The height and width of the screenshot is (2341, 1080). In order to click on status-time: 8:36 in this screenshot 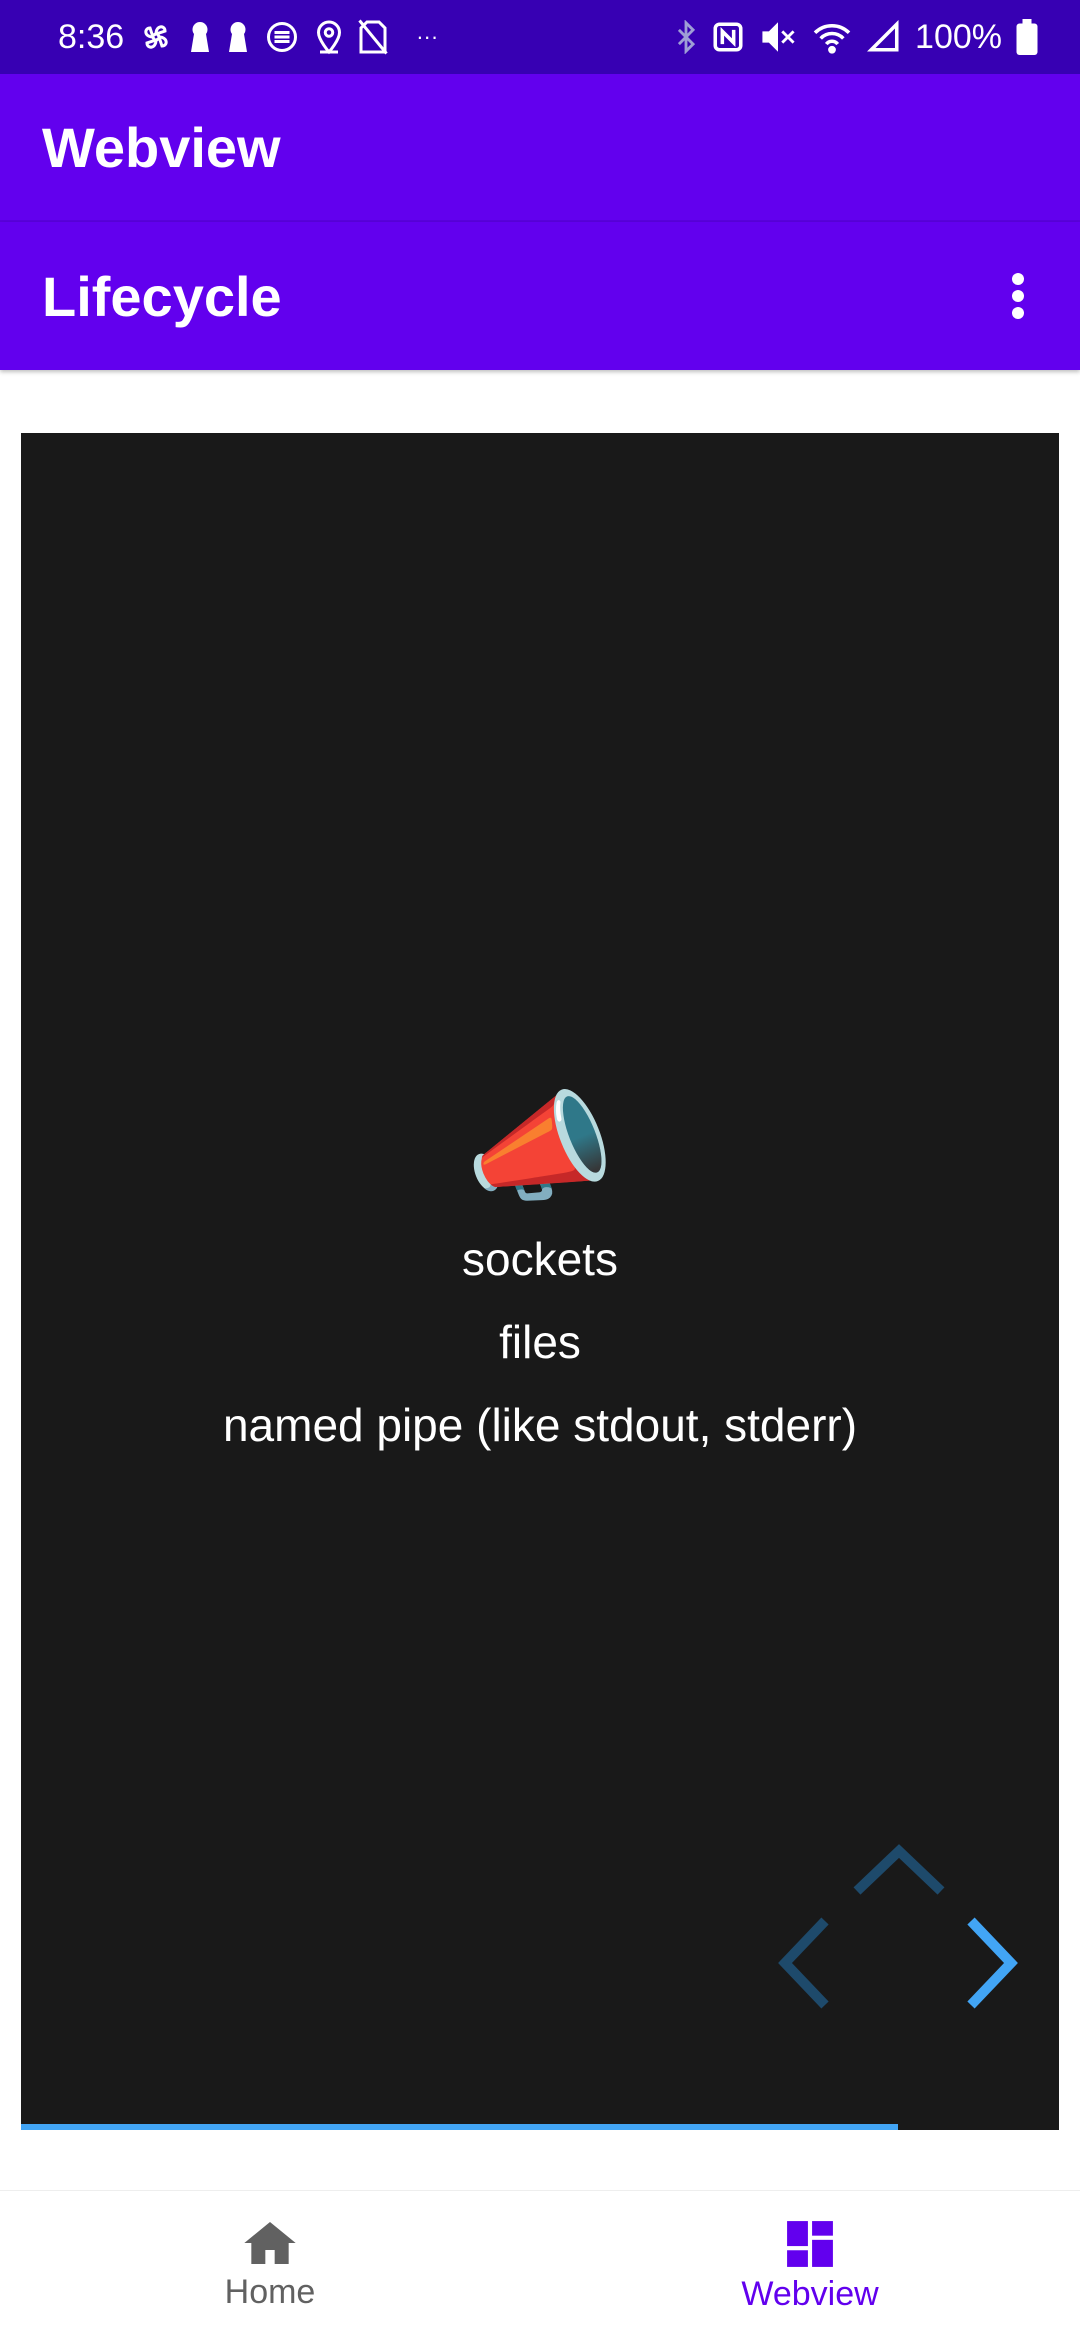, I will do `click(91, 36)`.